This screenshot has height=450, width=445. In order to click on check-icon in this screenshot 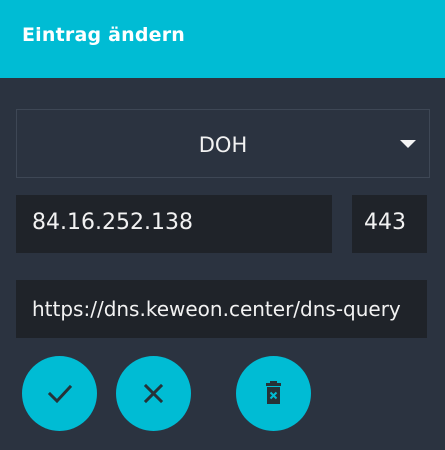, I will do `click(60, 394)`.